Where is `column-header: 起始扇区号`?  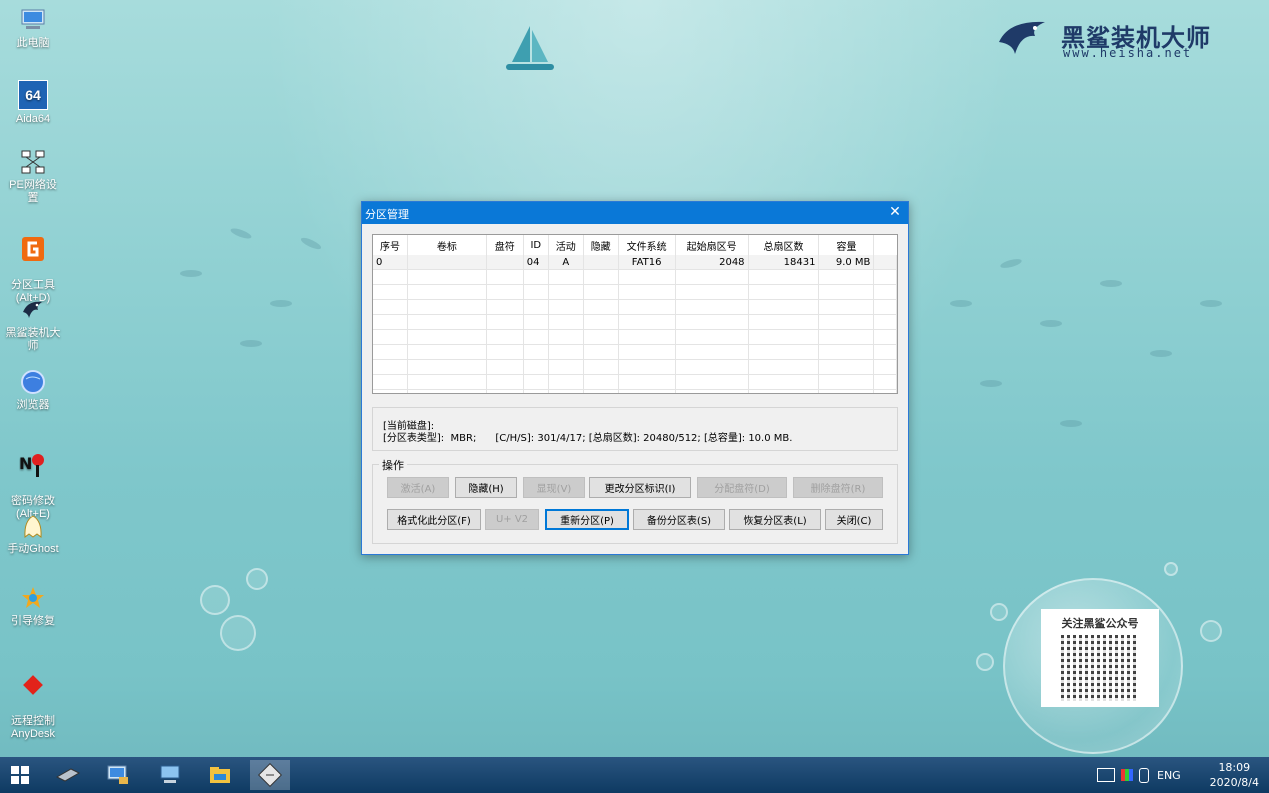 column-header: 起始扇区号 is located at coordinates (712, 245).